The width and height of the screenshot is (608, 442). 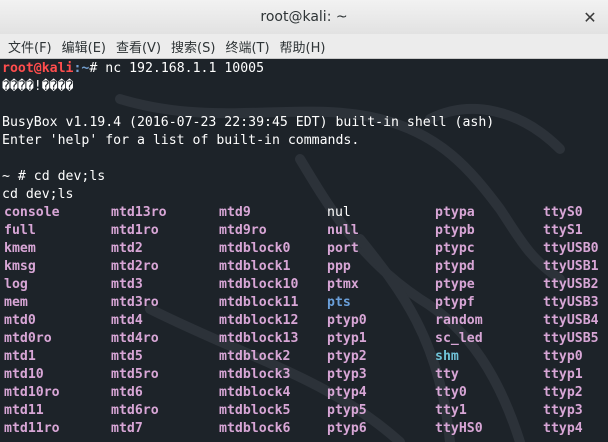 I want to click on menu-terminal: 终端(T), so click(x=247, y=46).